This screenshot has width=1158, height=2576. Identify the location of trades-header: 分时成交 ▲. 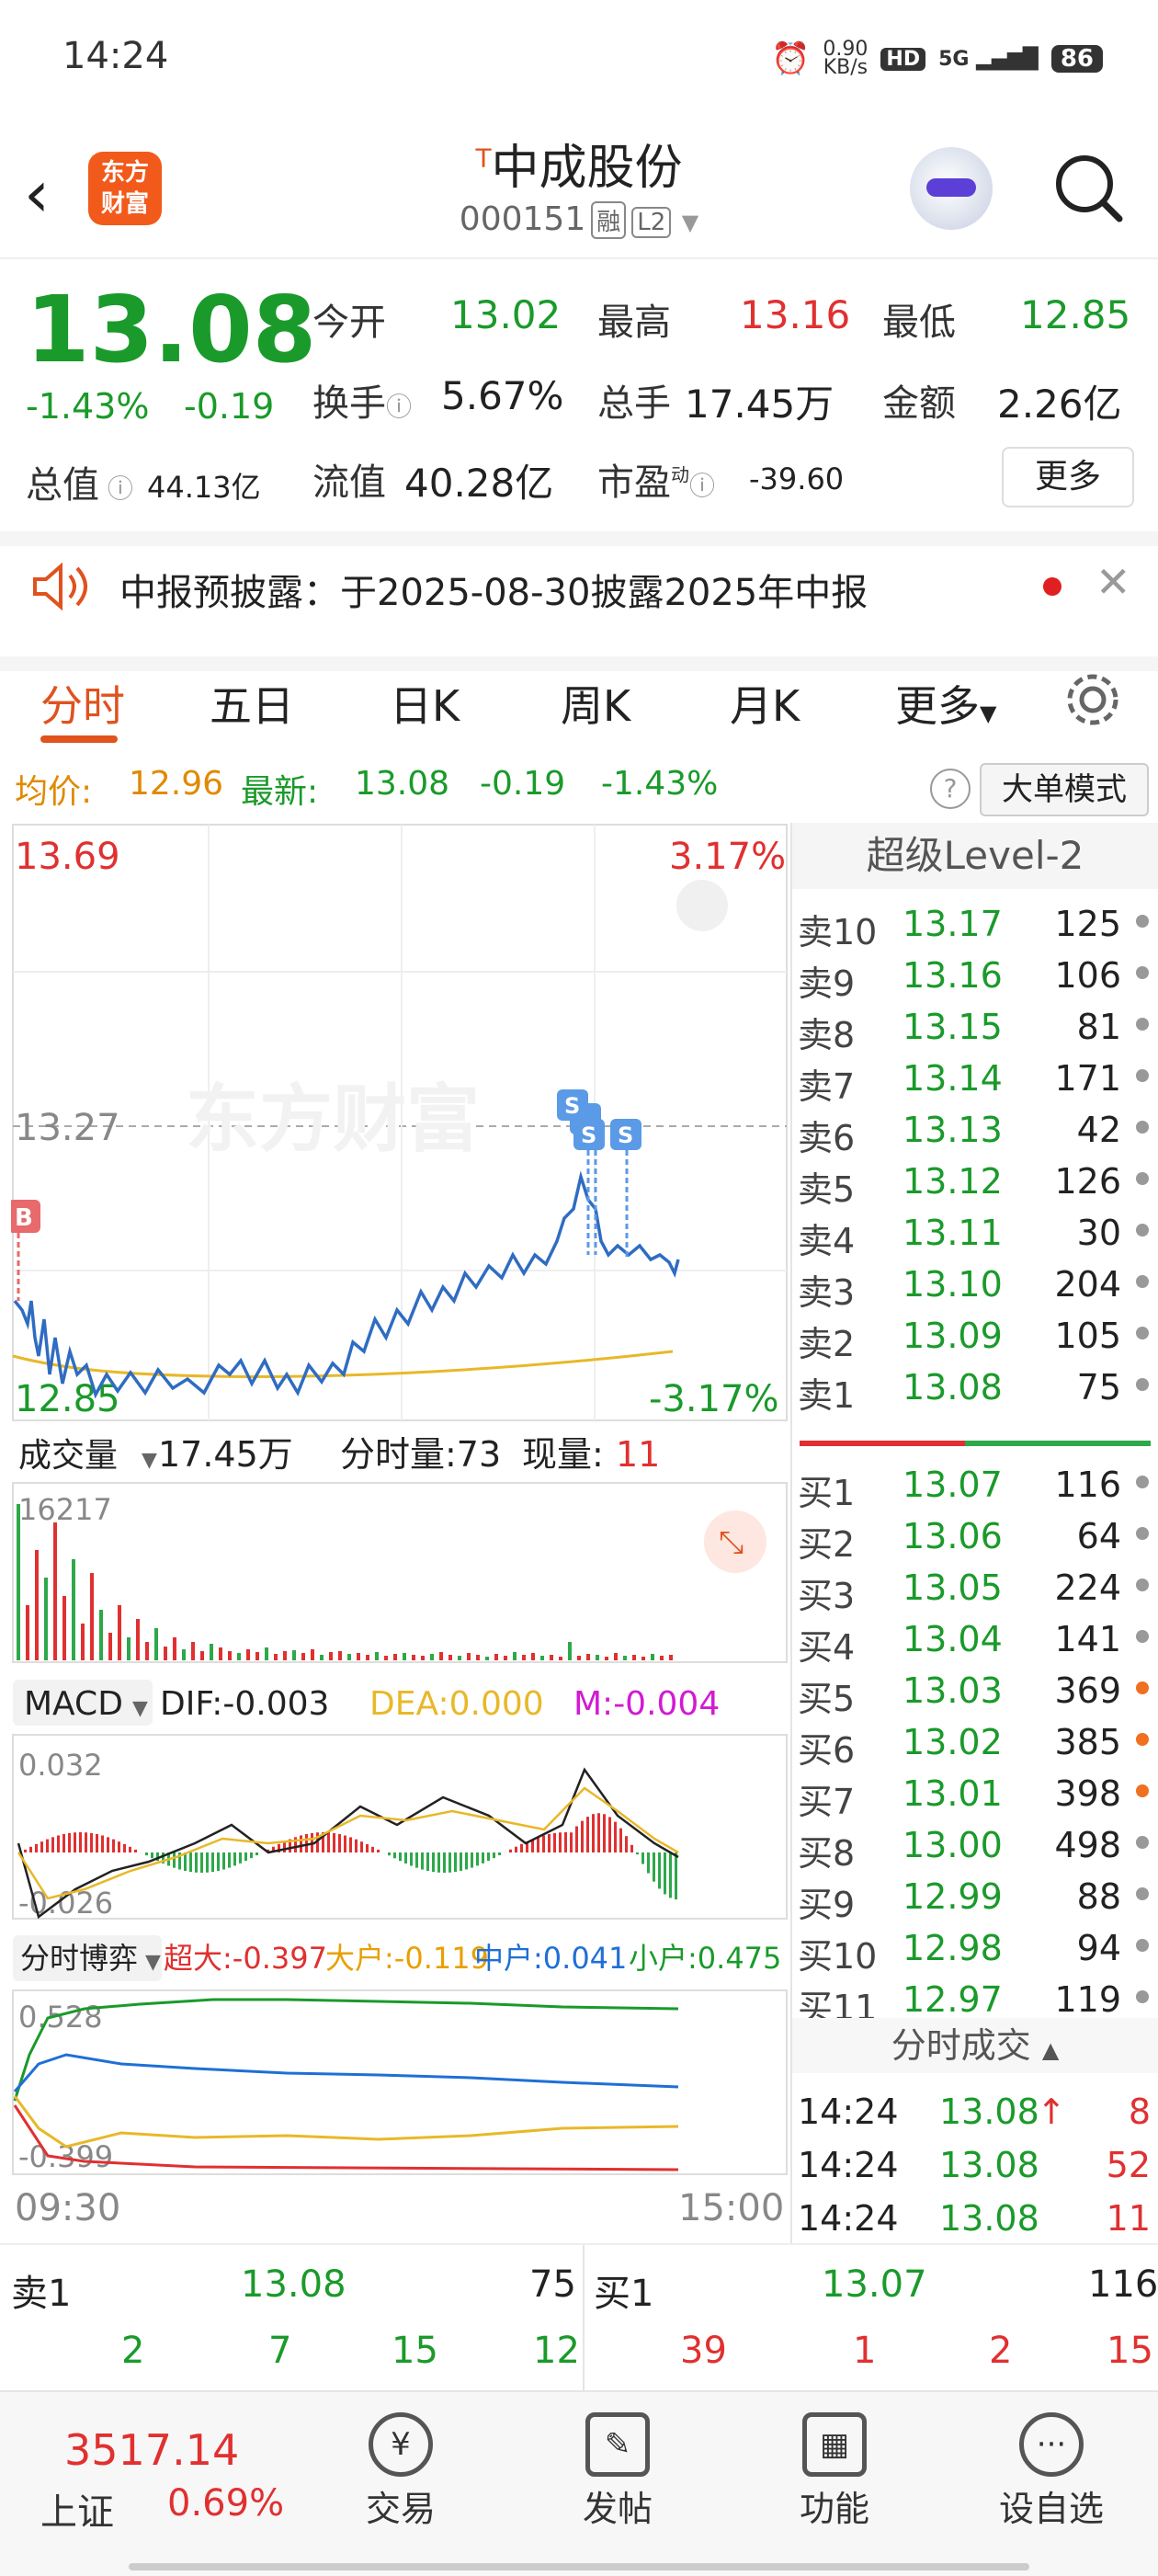
(975, 2045).